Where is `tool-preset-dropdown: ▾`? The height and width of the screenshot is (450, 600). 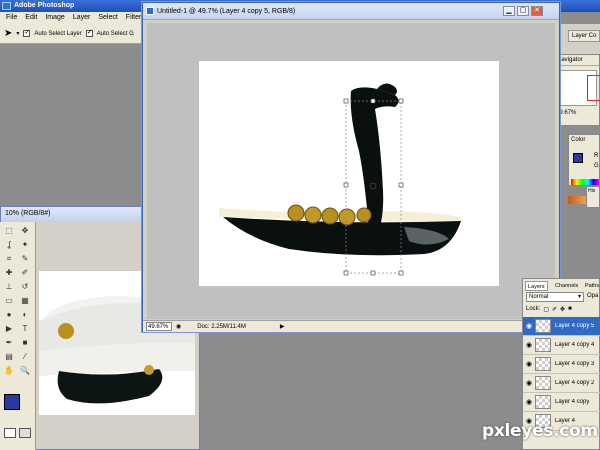
tool-preset-dropdown: ▾ is located at coordinates (17, 33).